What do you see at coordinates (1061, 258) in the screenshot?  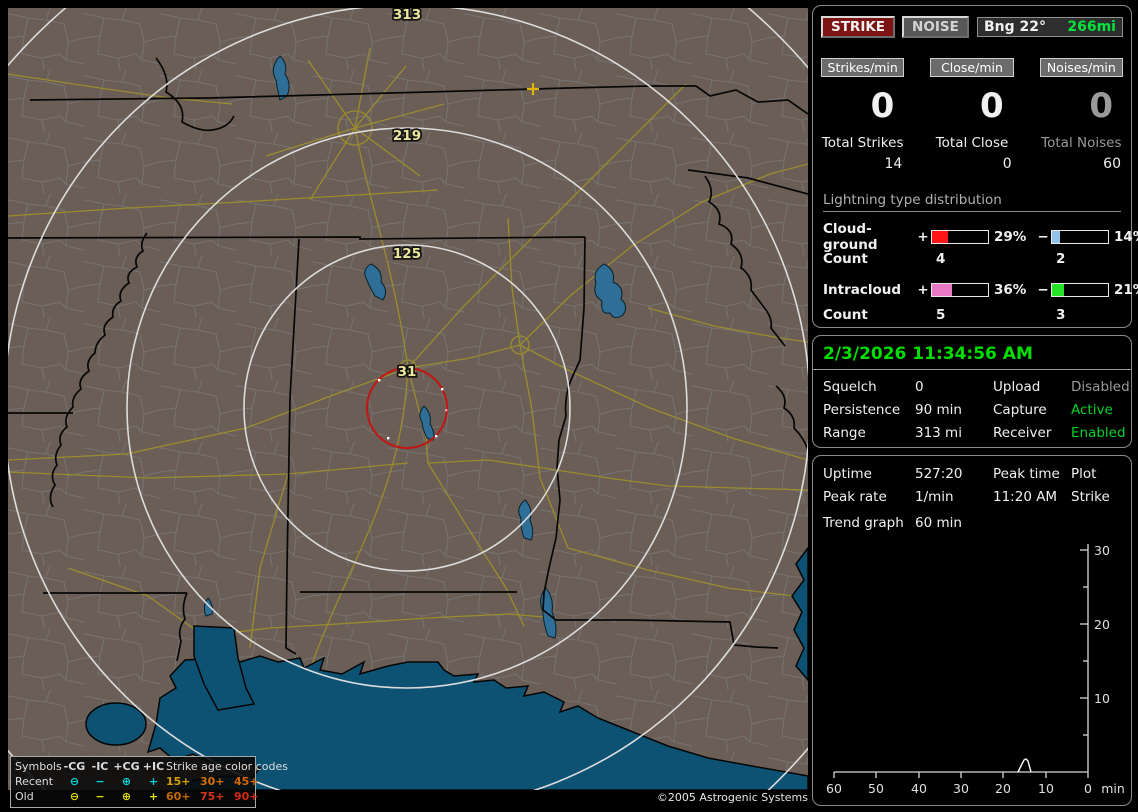 I see `cg-negative-count: 2` at bounding box center [1061, 258].